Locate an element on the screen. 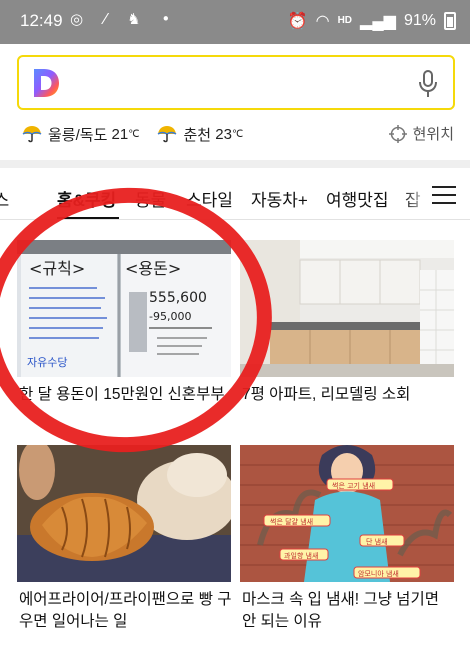  category-tabs: 뉴스 홈&쿠킹 동물 스타일 자동차+ 여행맛집 잡 is located at coordinates (235, 196).